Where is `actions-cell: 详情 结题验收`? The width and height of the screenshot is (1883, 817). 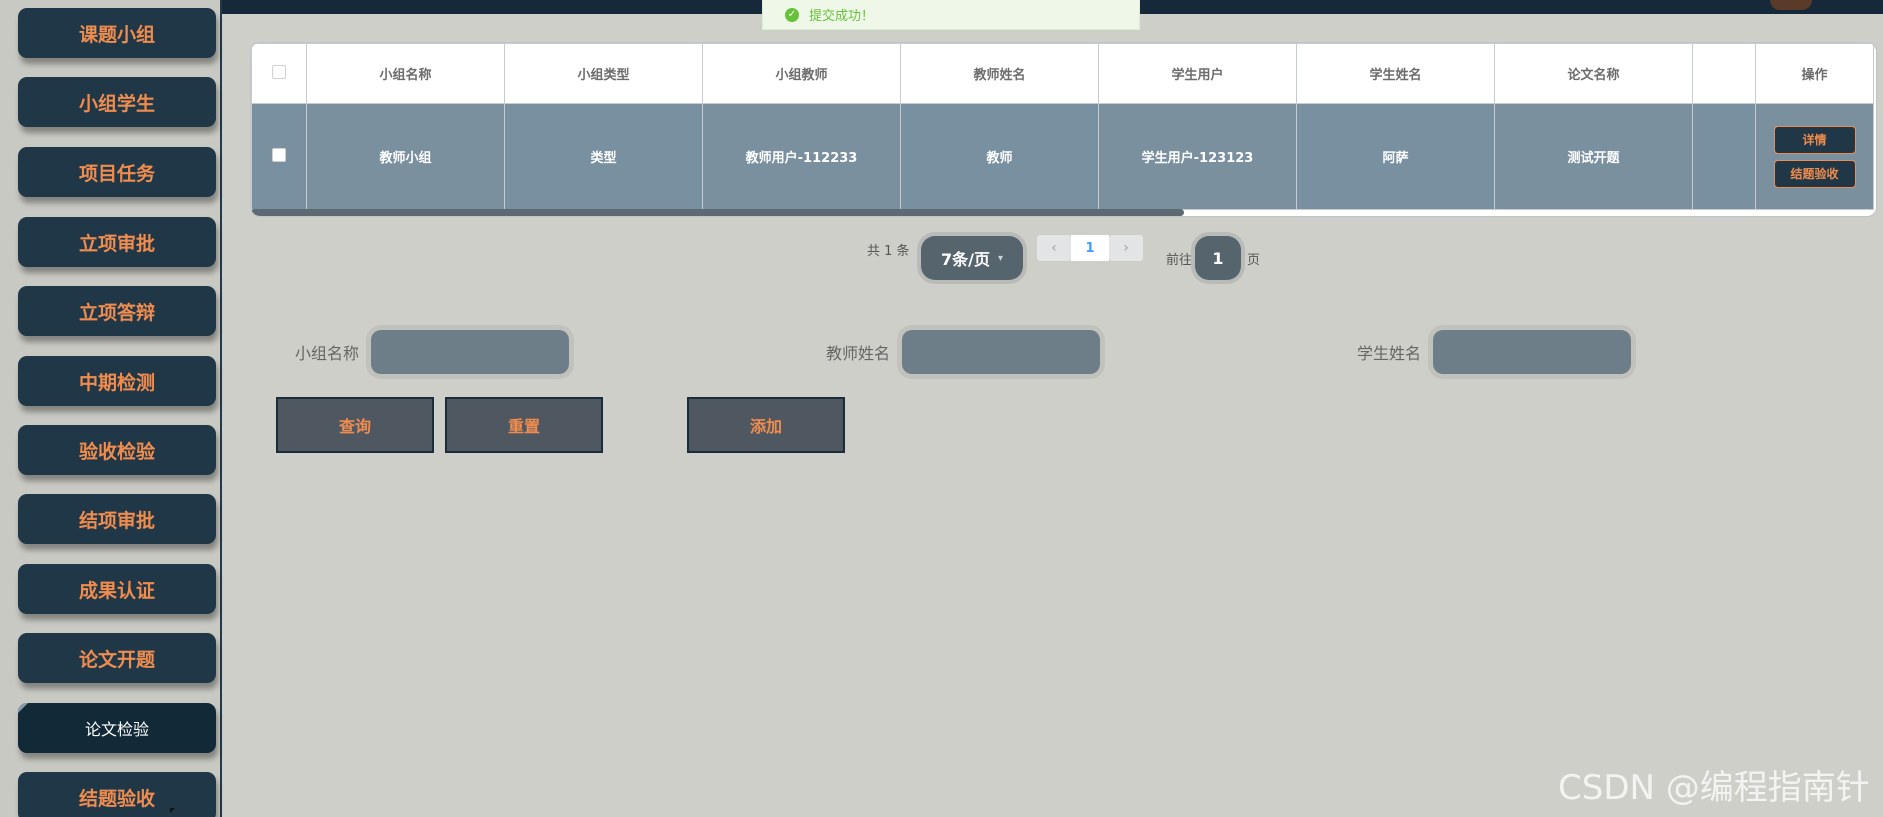 actions-cell: 详情 结题验收 is located at coordinates (1814, 156).